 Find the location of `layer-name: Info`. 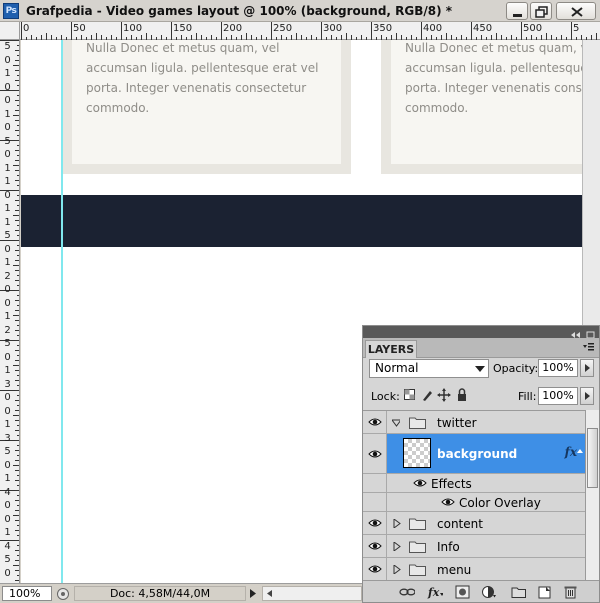

layer-name: Info is located at coordinates (448, 547).